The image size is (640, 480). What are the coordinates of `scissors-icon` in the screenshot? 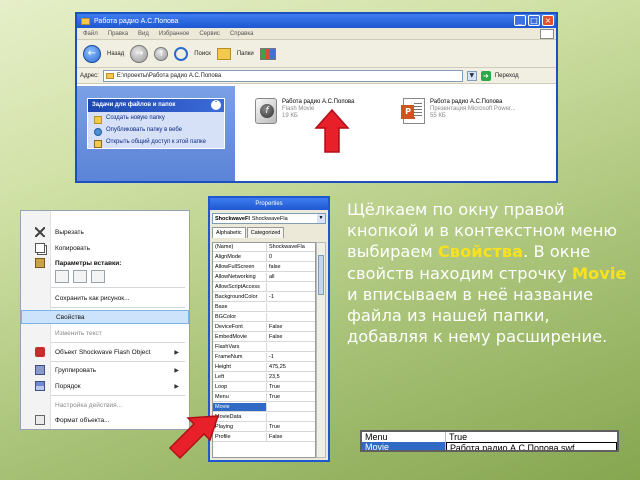 It's located at (40, 232).